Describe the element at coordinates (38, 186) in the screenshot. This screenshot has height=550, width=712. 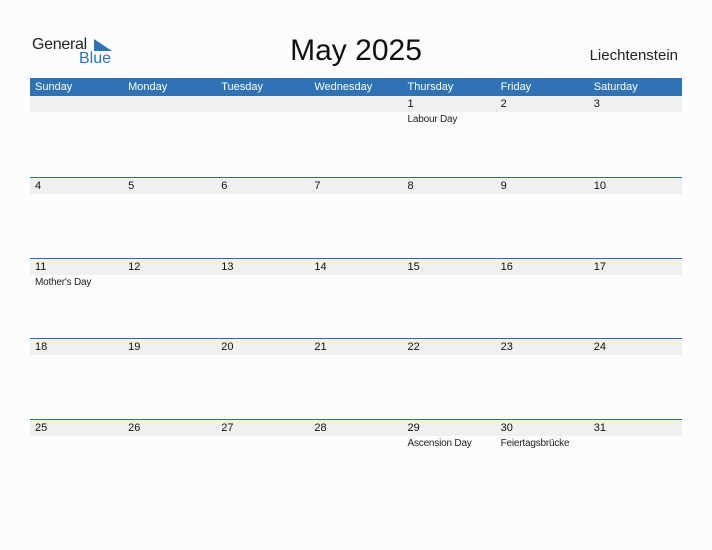
I see `day-number: 4` at that location.